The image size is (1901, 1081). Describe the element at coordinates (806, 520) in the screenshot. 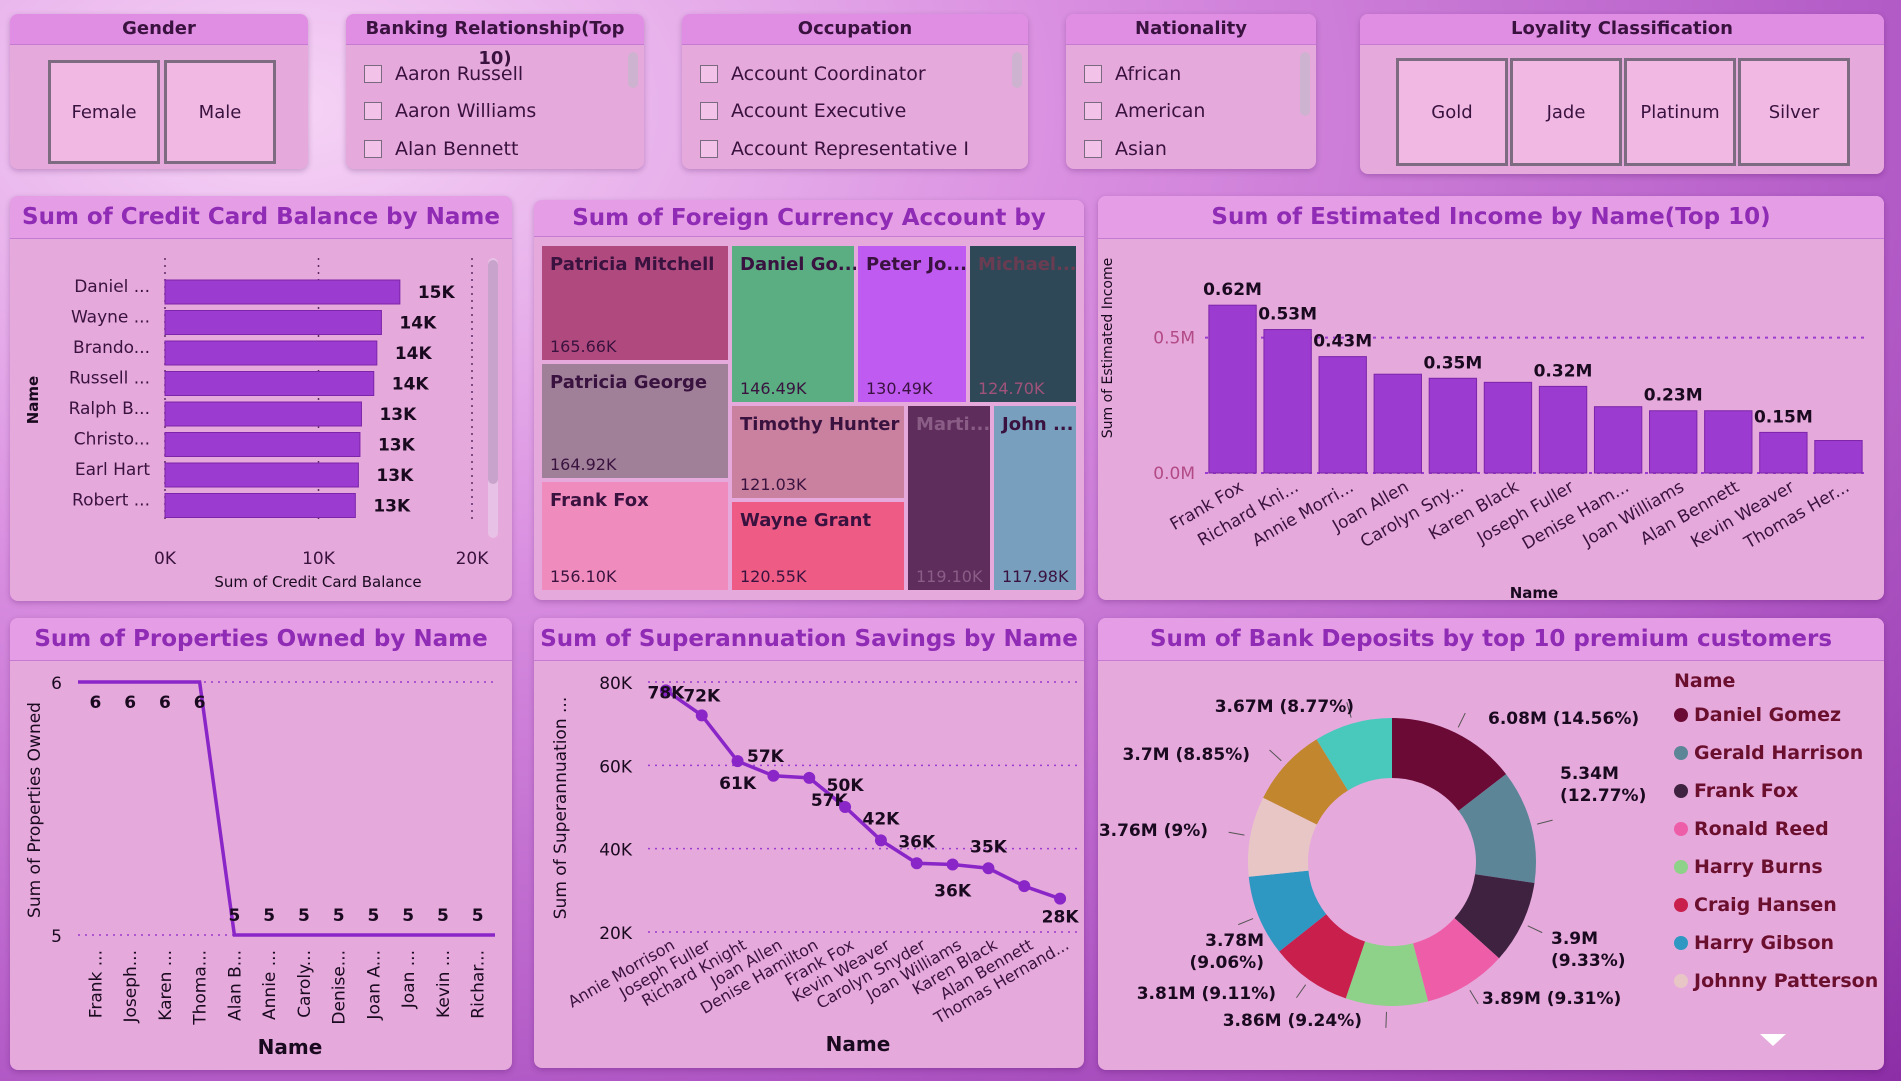

I see `treemap-cell-name: Wayne Grant` at that location.